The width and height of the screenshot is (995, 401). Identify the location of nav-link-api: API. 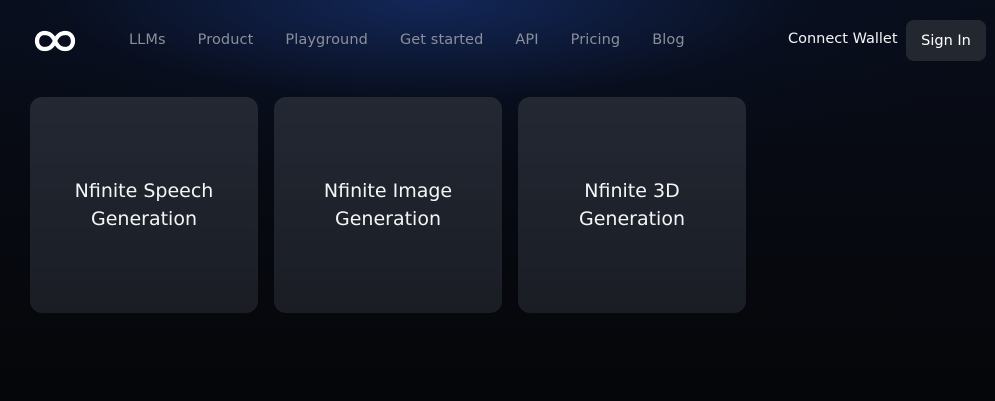
(526, 40).